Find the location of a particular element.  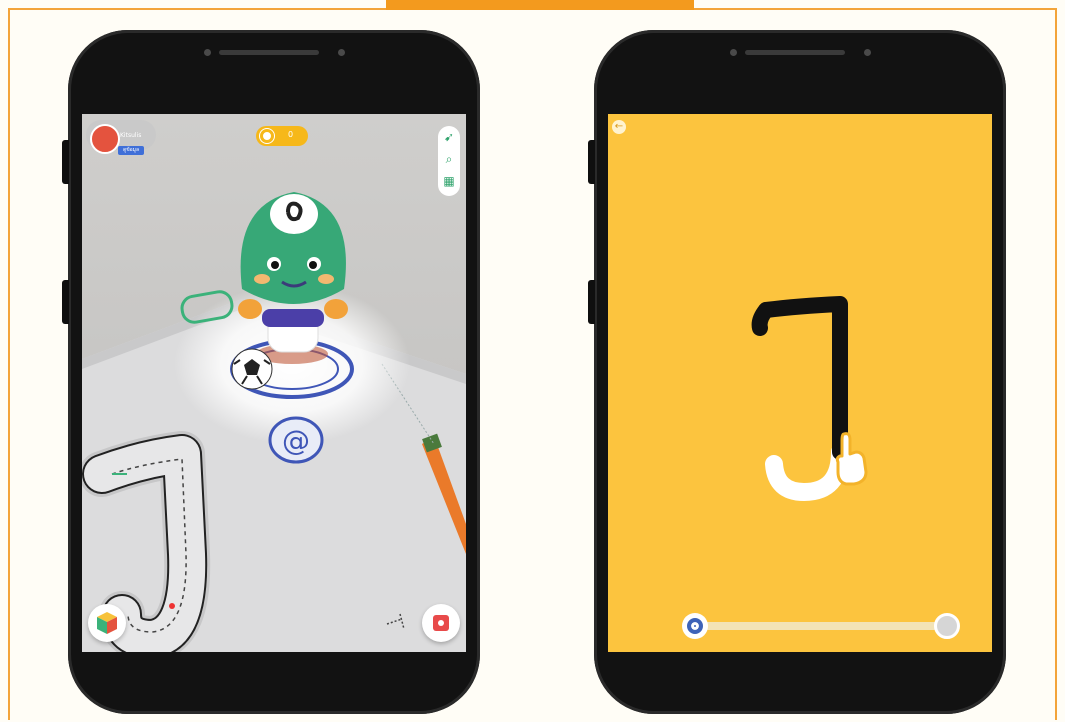

tool-column: ➹ ⌕ ▦ is located at coordinates (449, 161).